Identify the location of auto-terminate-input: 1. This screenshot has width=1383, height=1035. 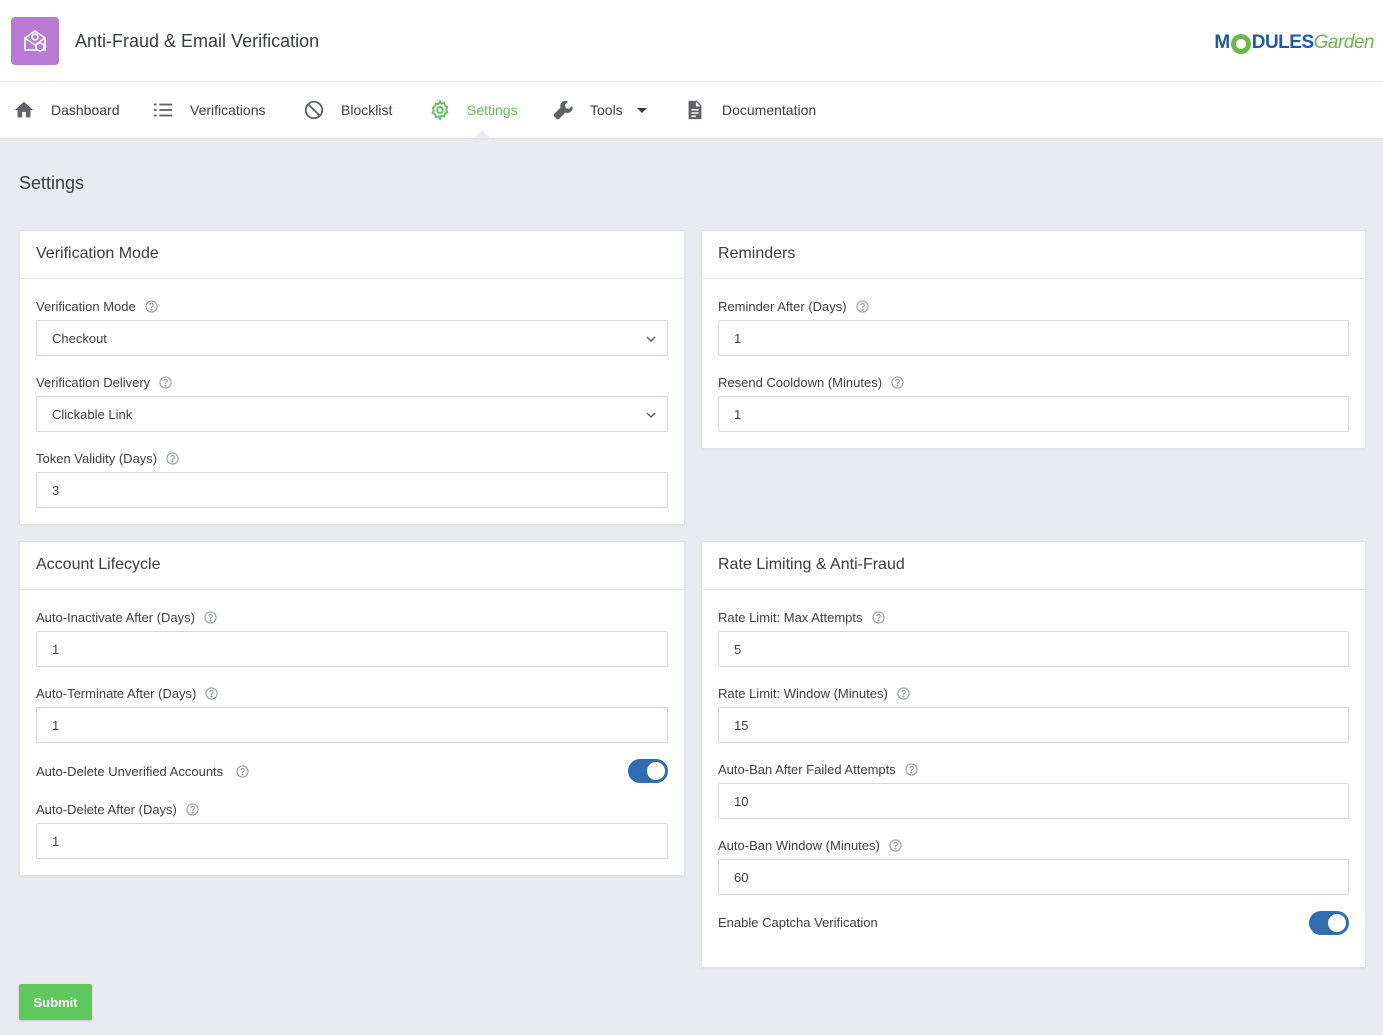
(352, 725).